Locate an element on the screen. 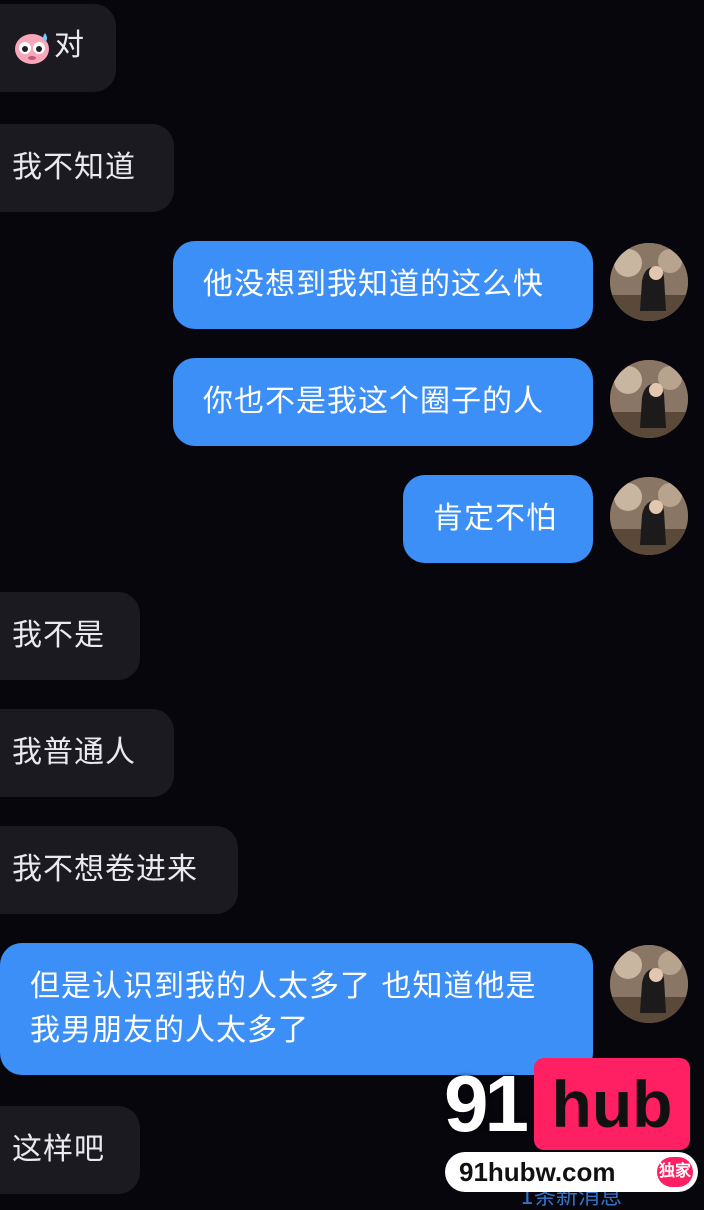 The height and width of the screenshot is (1210, 704). message-text: 我不知道 is located at coordinates (74, 167).